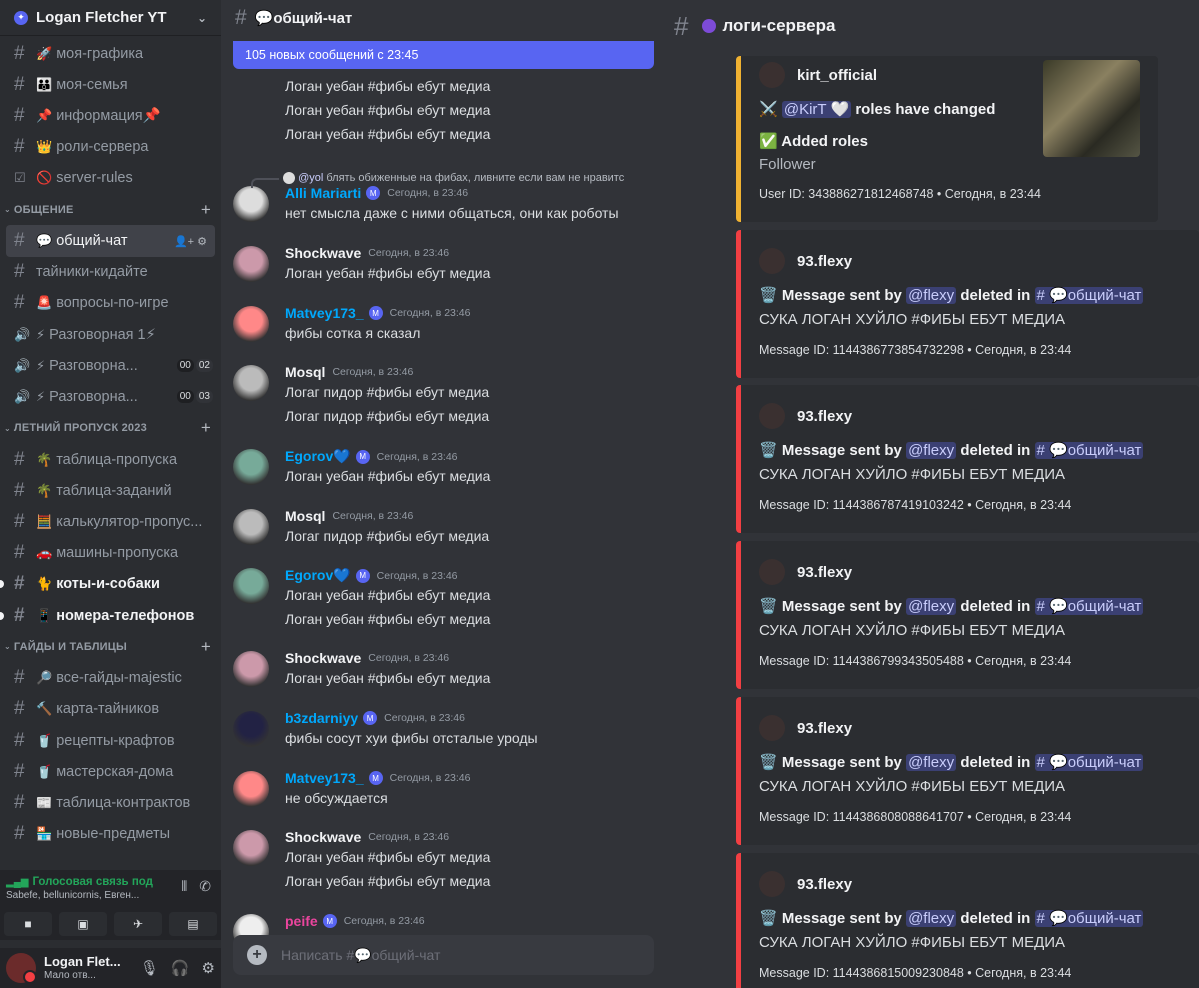 Image resolution: width=1199 pixels, height=988 pixels. I want to click on embed-thumbnail, so click(1091, 108).